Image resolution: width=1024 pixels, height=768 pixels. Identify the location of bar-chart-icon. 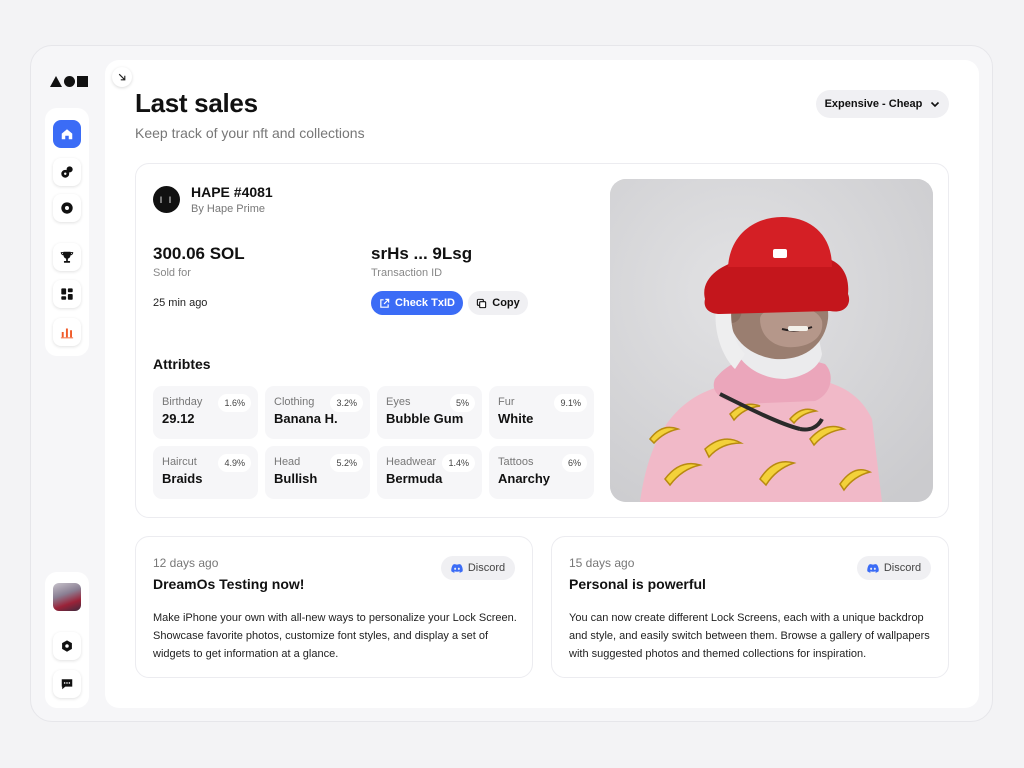
(67, 333).